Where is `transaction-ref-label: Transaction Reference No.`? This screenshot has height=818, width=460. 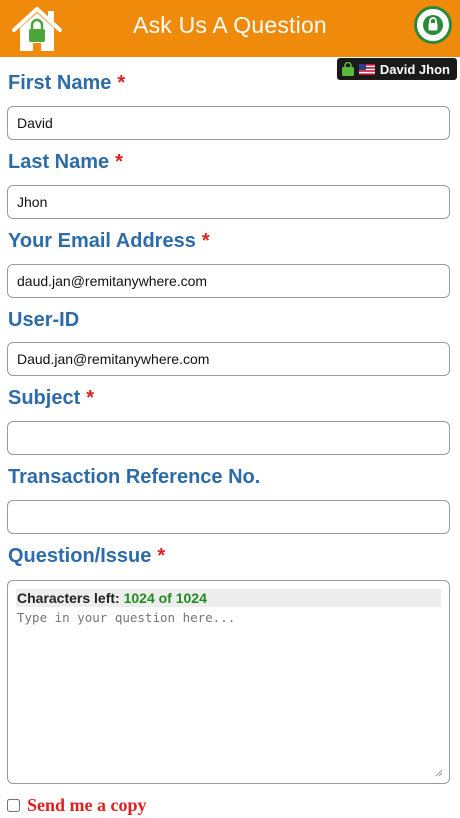 transaction-ref-label: Transaction Reference No. is located at coordinates (134, 477).